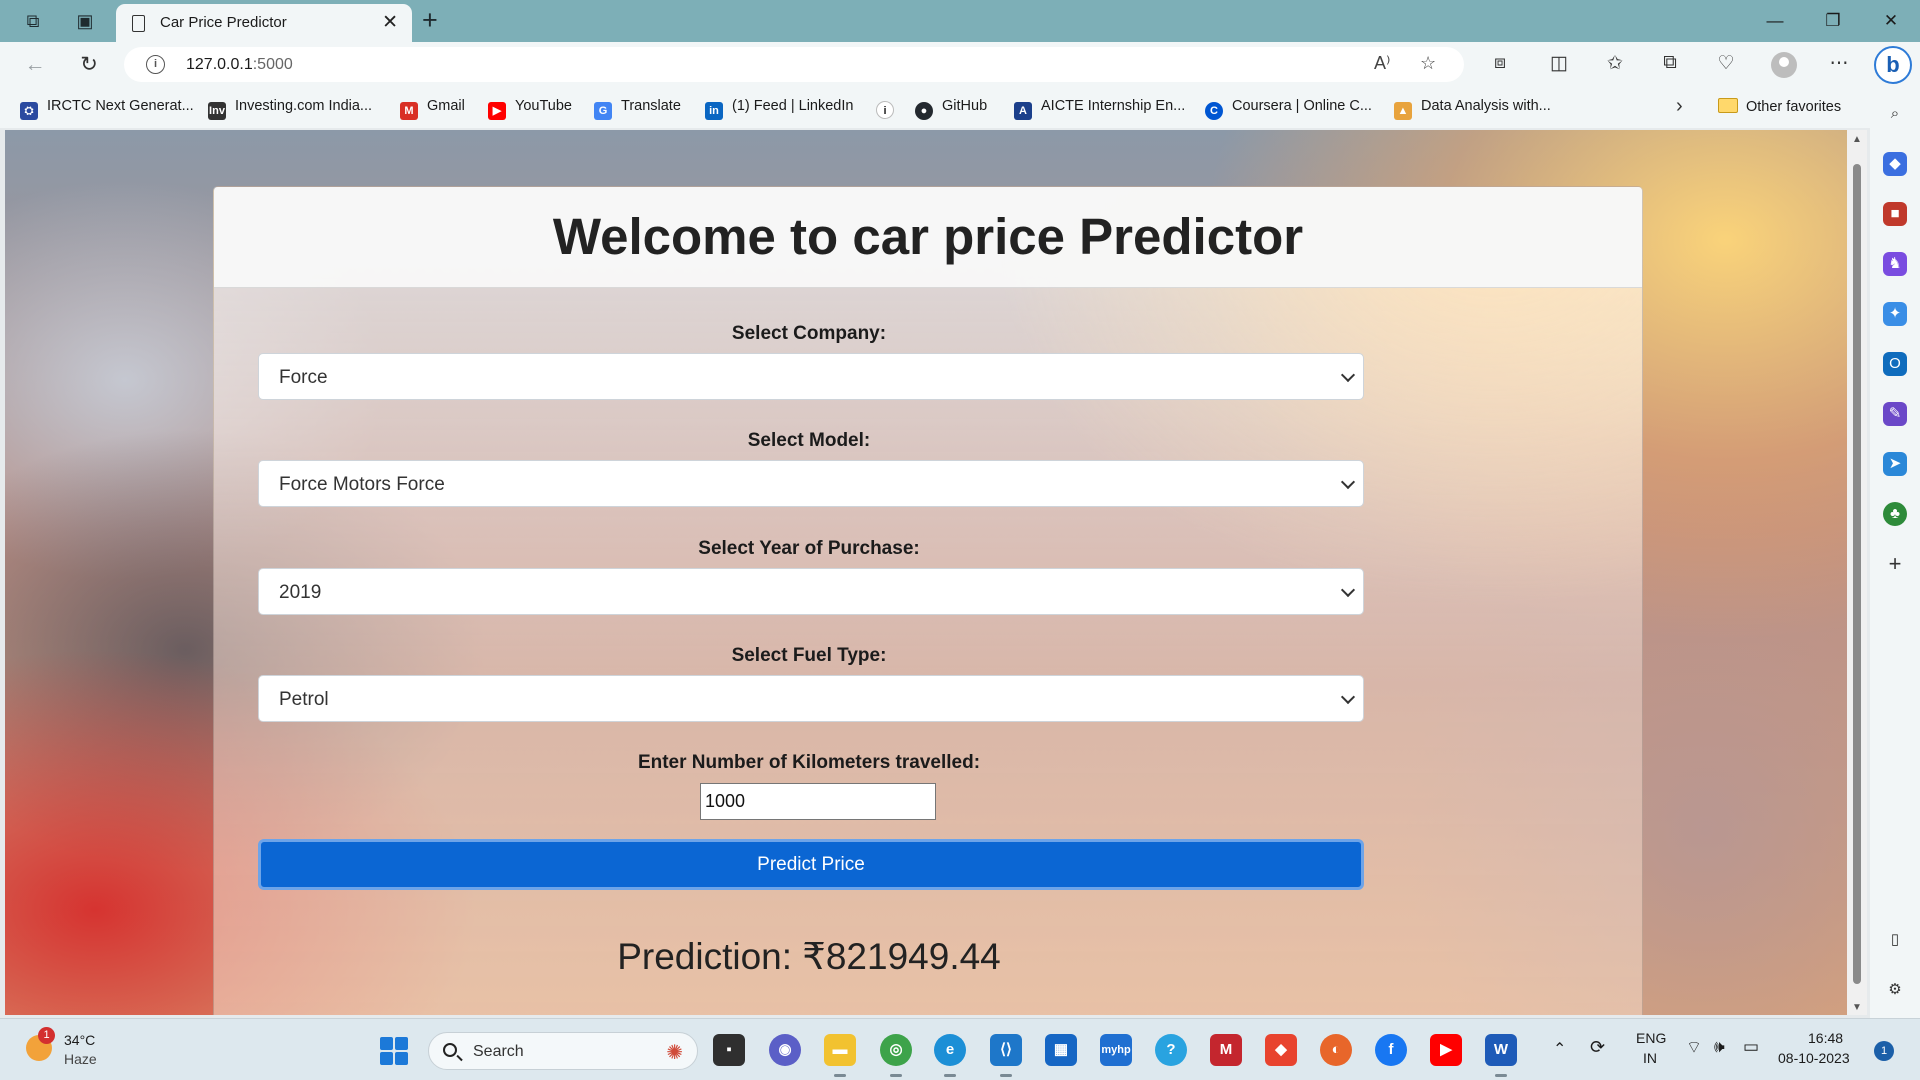 This screenshot has width=1920, height=1080. Describe the element at coordinates (811, 864) in the screenshot. I see `predict-price-button: Predict Price` at that location.